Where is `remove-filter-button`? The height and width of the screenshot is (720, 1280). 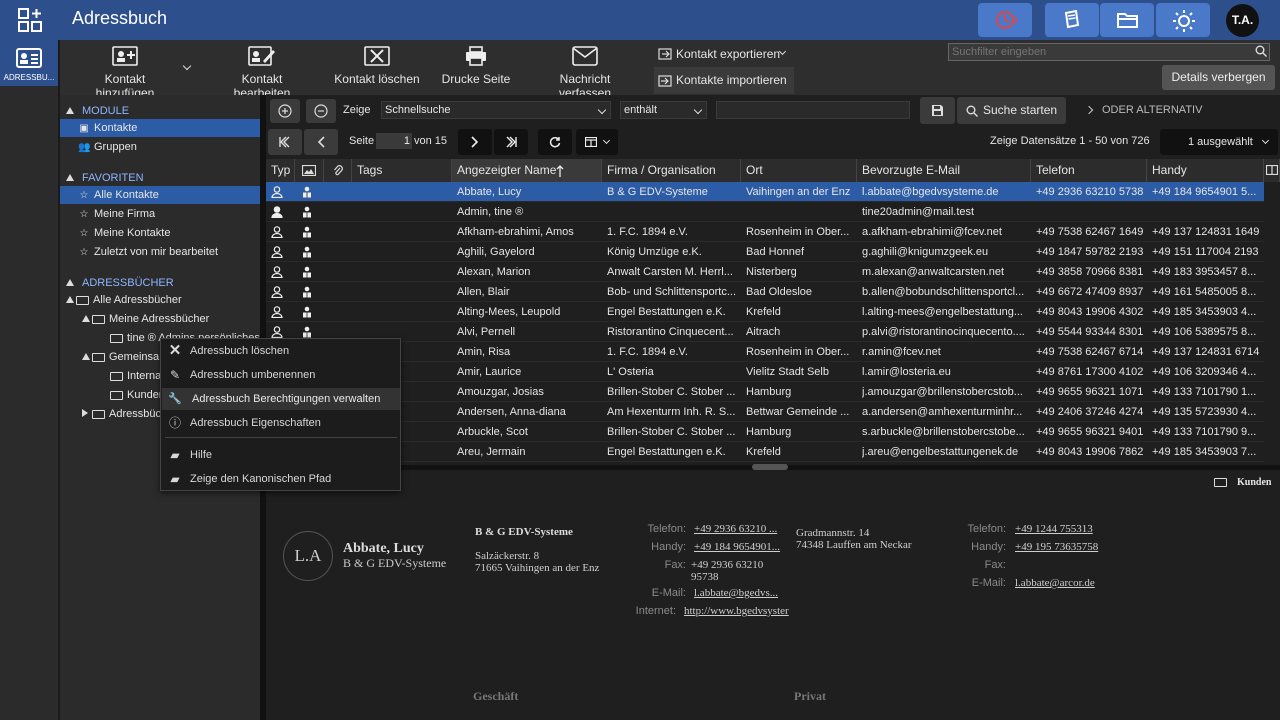 remove-filter-button is located at coordinates (321, 111).